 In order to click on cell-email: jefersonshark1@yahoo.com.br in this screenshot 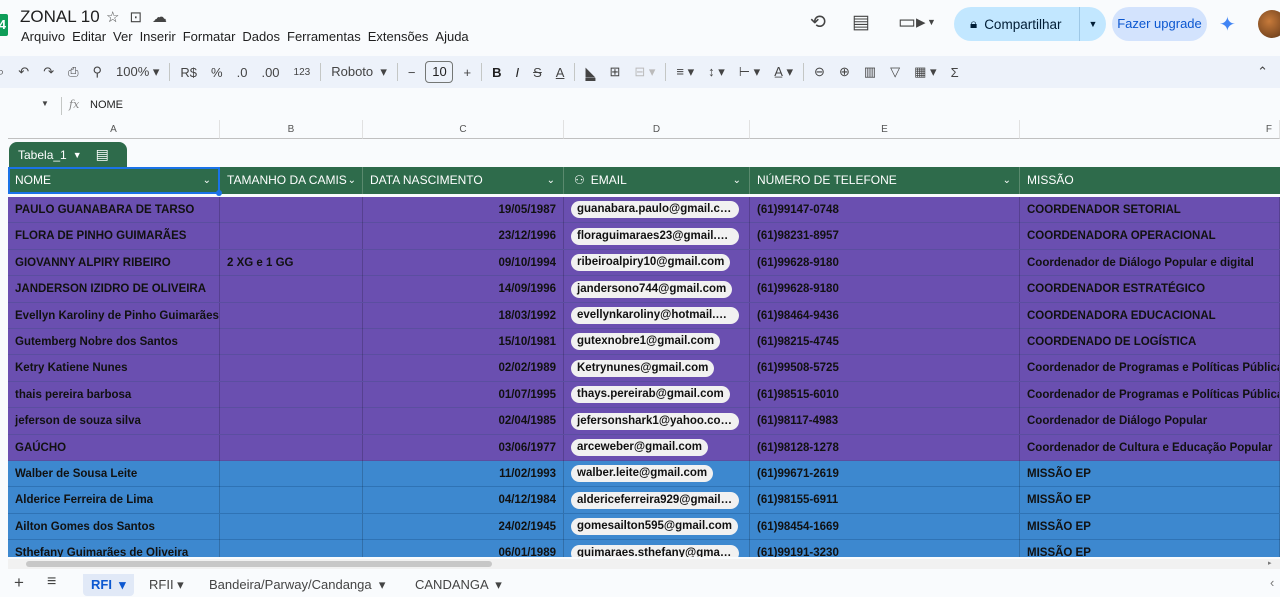, I will do `click(657, 421)`.